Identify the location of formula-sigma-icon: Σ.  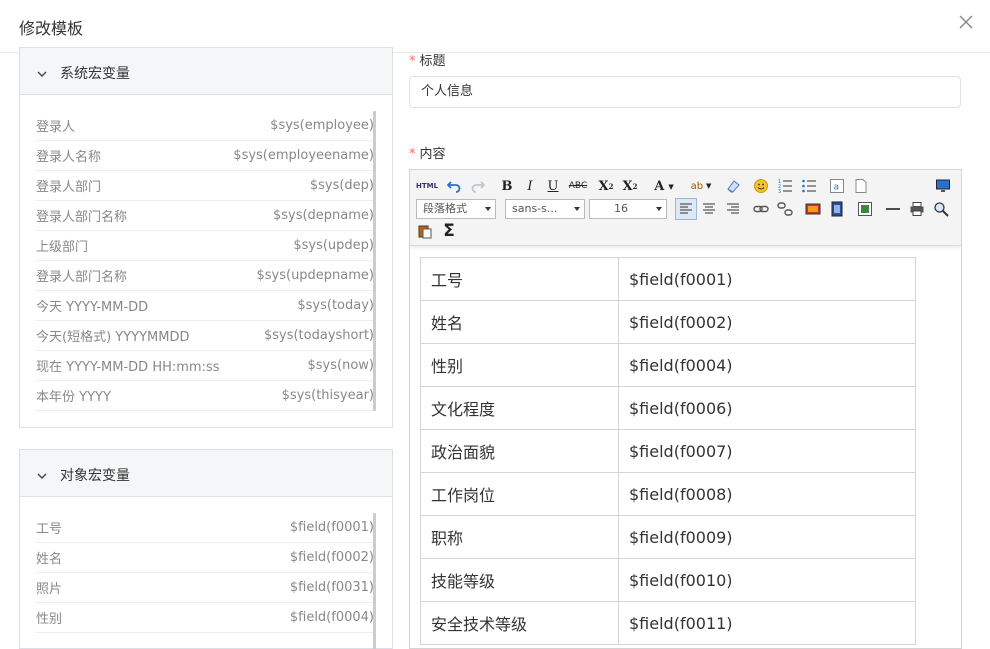
(449, 231).